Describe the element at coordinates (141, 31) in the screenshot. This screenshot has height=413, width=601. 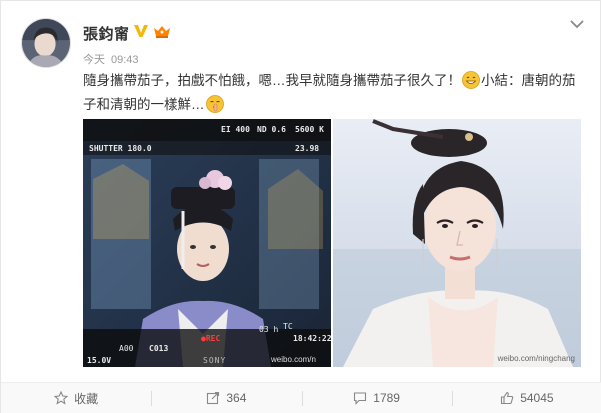
I see `verified-v-icon` at that location.